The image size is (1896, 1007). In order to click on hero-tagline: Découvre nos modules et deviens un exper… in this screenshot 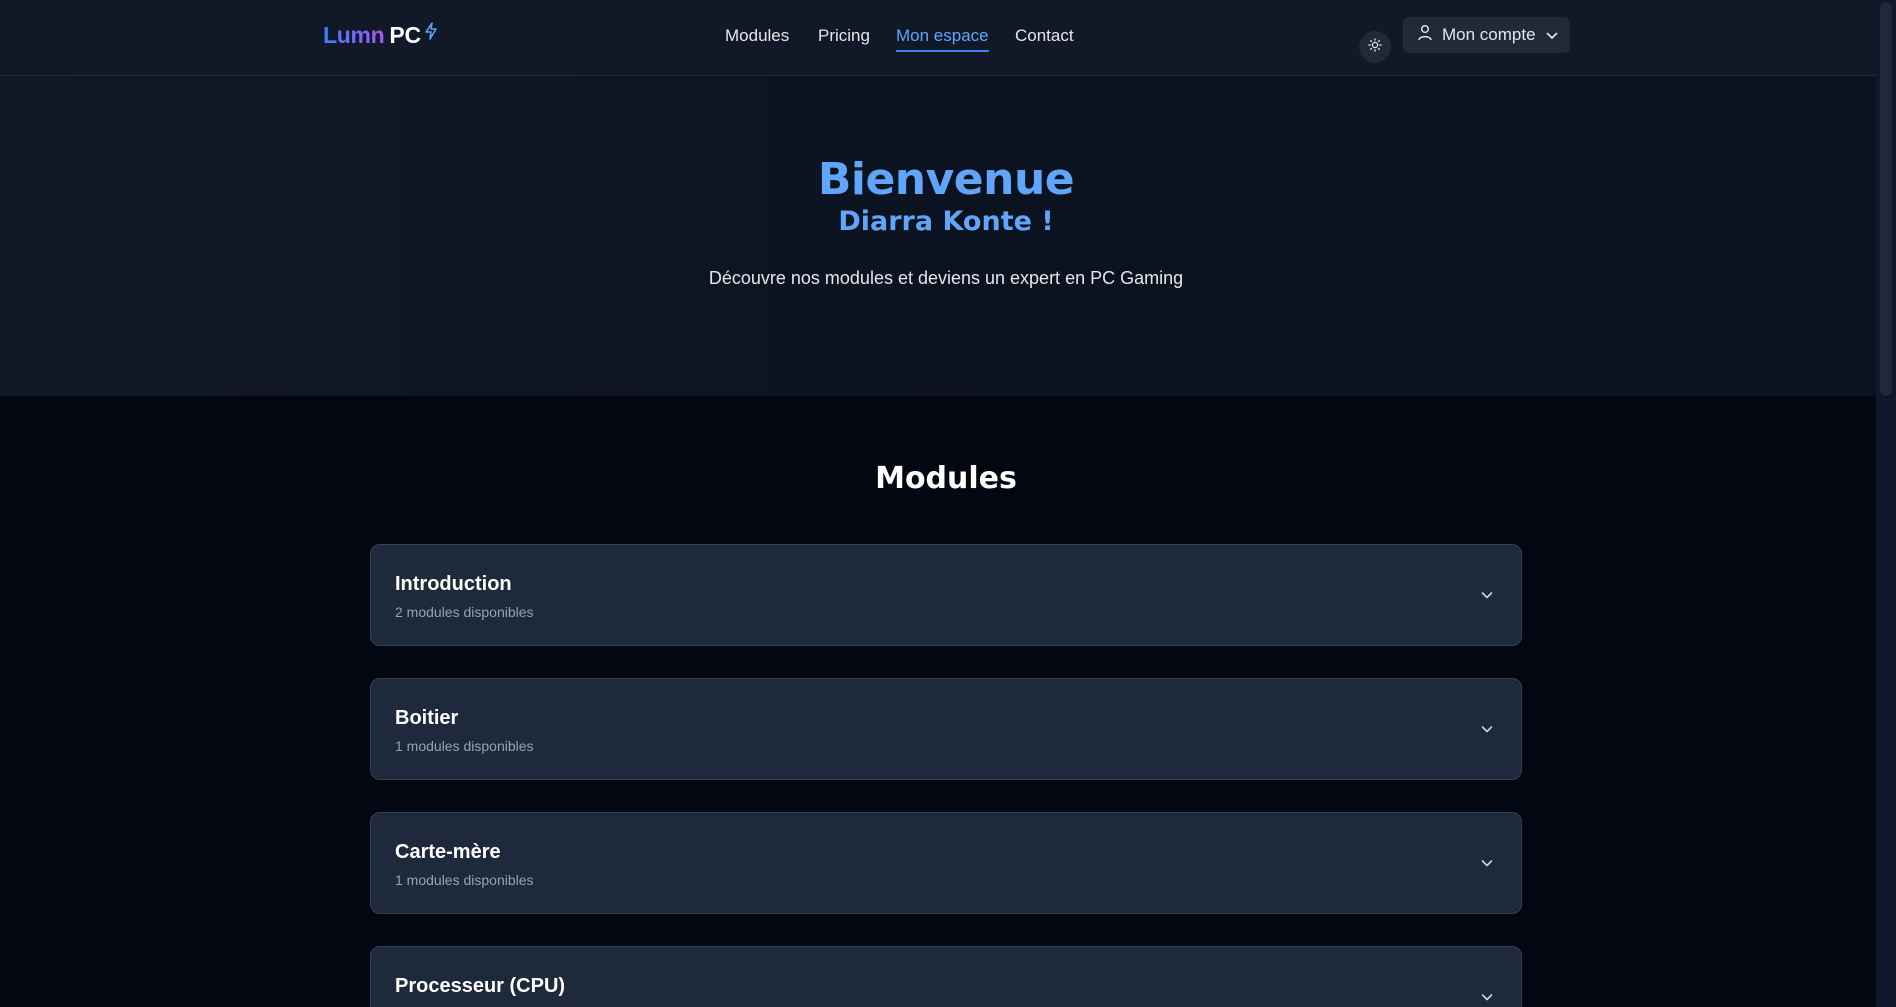, I will do `click(946, 278)`.